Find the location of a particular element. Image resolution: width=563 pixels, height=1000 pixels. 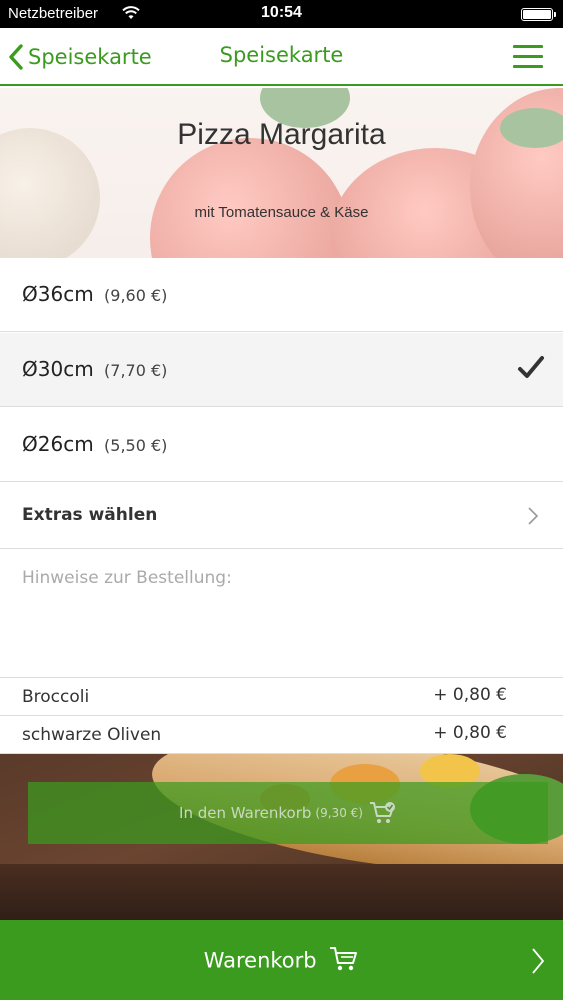

list-item: schwarze Oliven + 0,80 € is located at coordinates (281, 735).